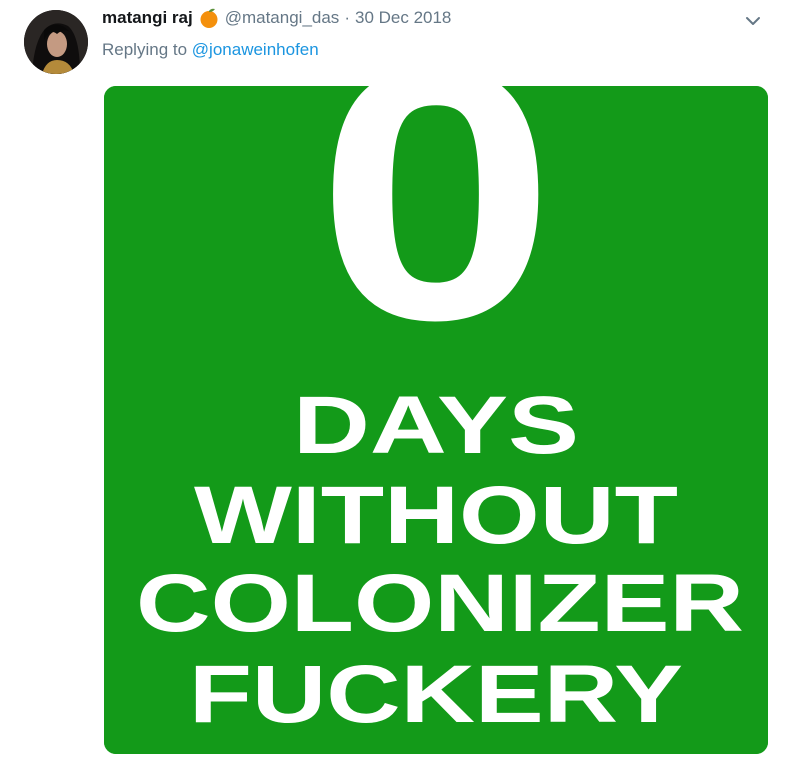  What do you see at coordinates (209, 18) in the screenshot?
I see `orange-emoji-icon` at bounding box center [209, 18].